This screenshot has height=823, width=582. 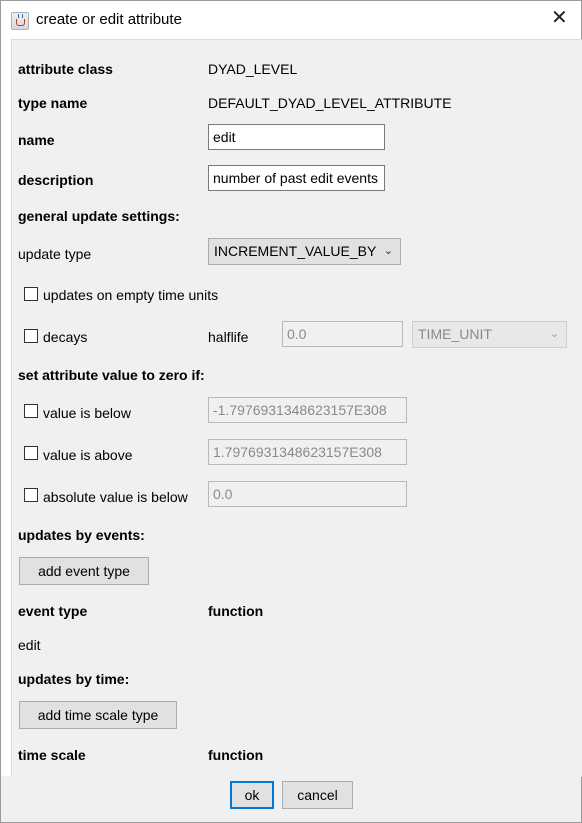 What do you see at coordinates (307, 410) in the screenshot?
I see `value-below-input` at bounding box center [307, 410].